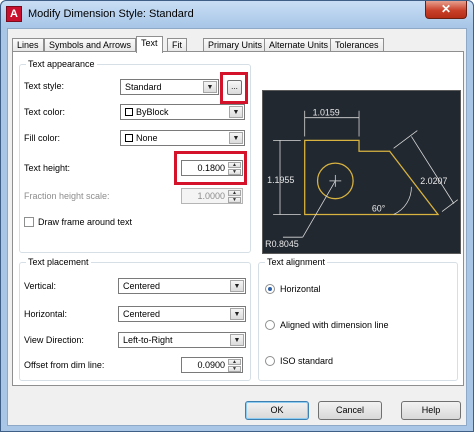 This screenshot has width=474, height=432. I want to click on text-alignment-title: Text alignment, so click(296, 262).